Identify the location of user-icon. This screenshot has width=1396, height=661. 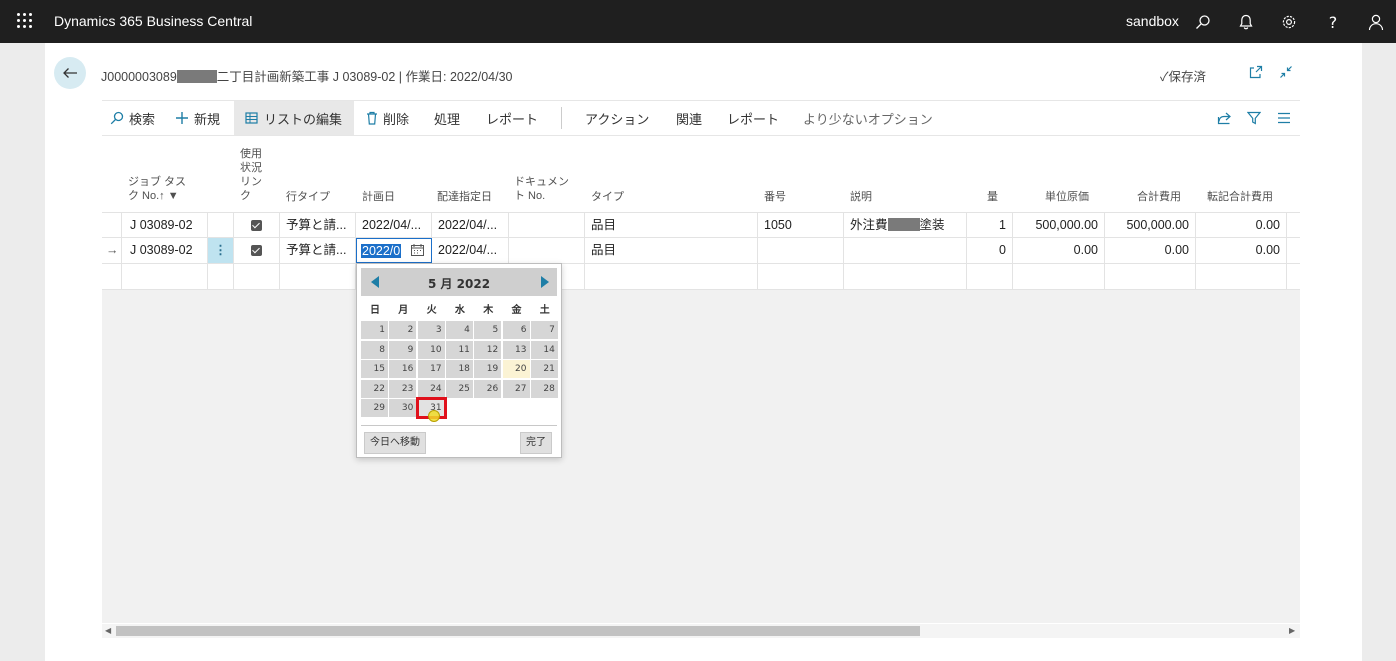
(1376, 22).